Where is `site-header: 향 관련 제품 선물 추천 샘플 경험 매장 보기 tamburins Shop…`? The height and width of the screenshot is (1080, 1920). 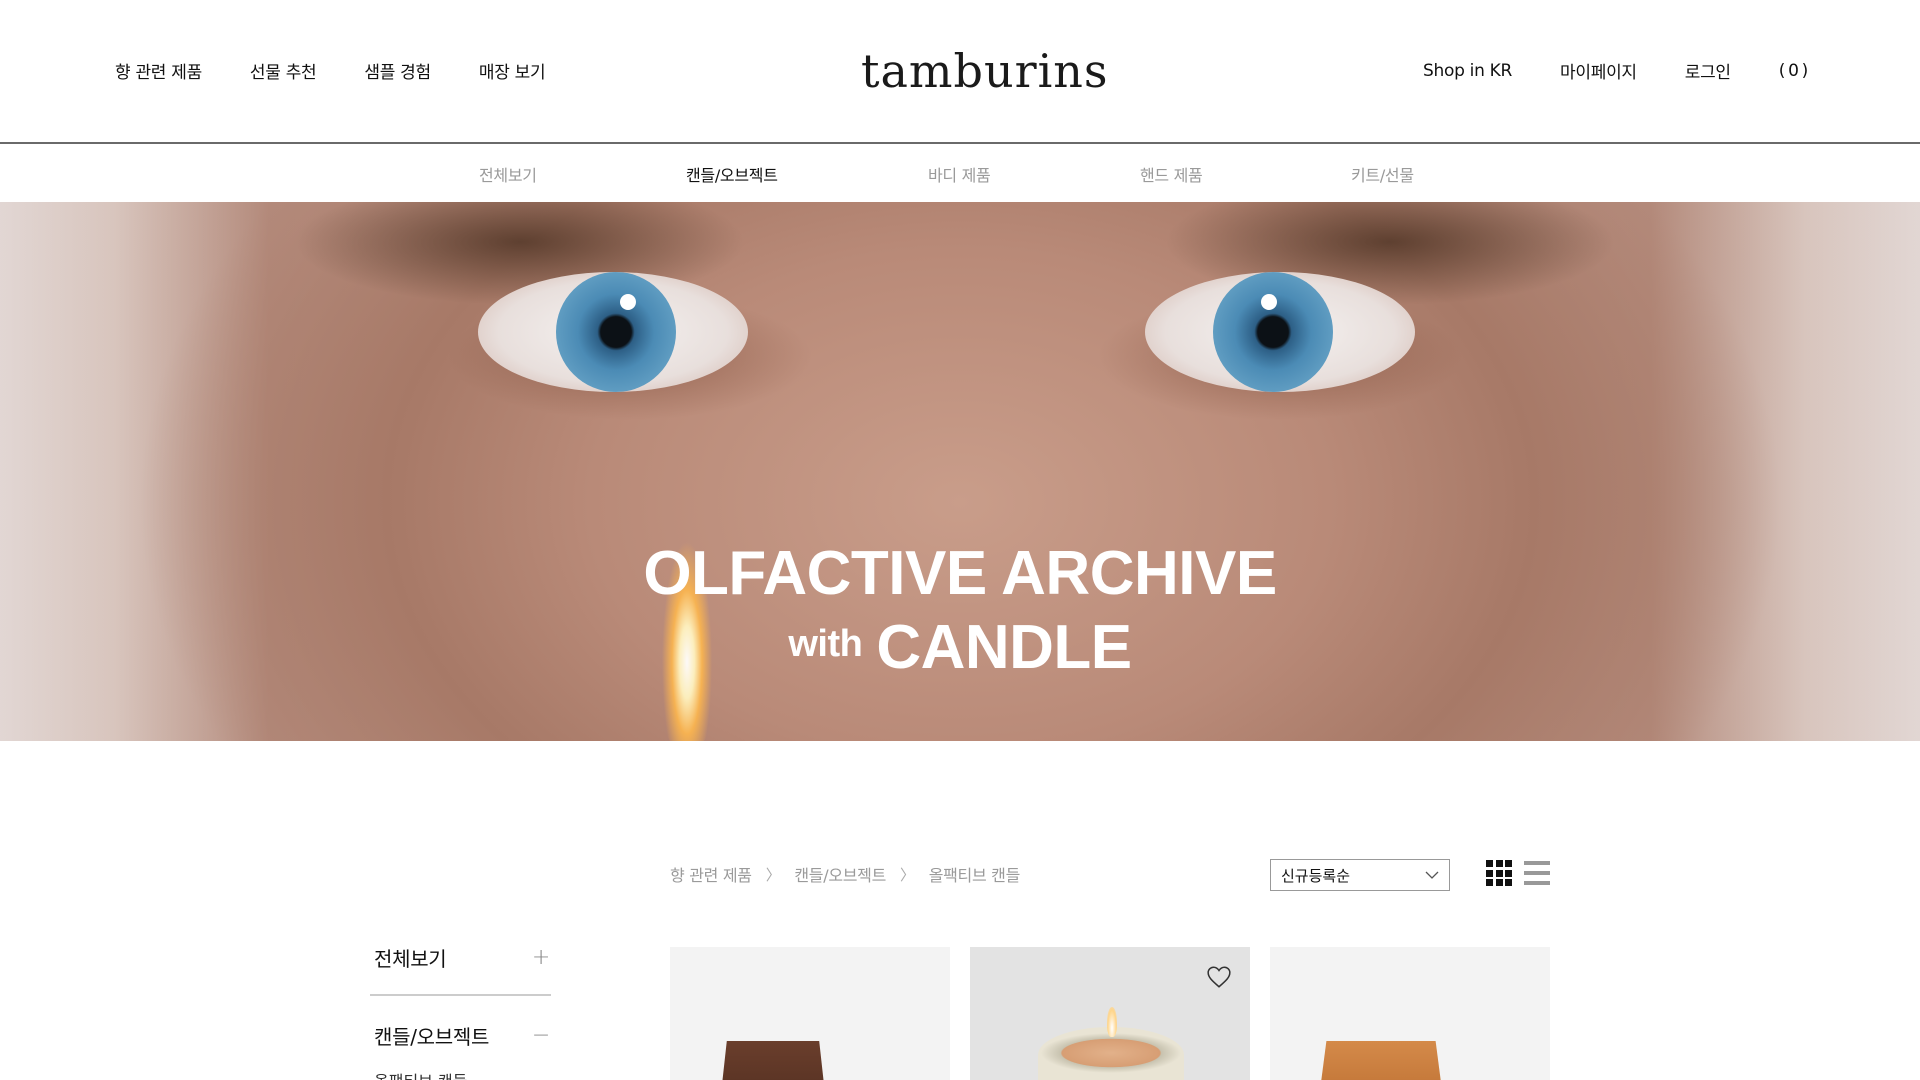
site-header: 향 관련 제품 선물 추천 샘플 경험 매장 보기 tamburins Shop… is located at coordinates (960, 72).